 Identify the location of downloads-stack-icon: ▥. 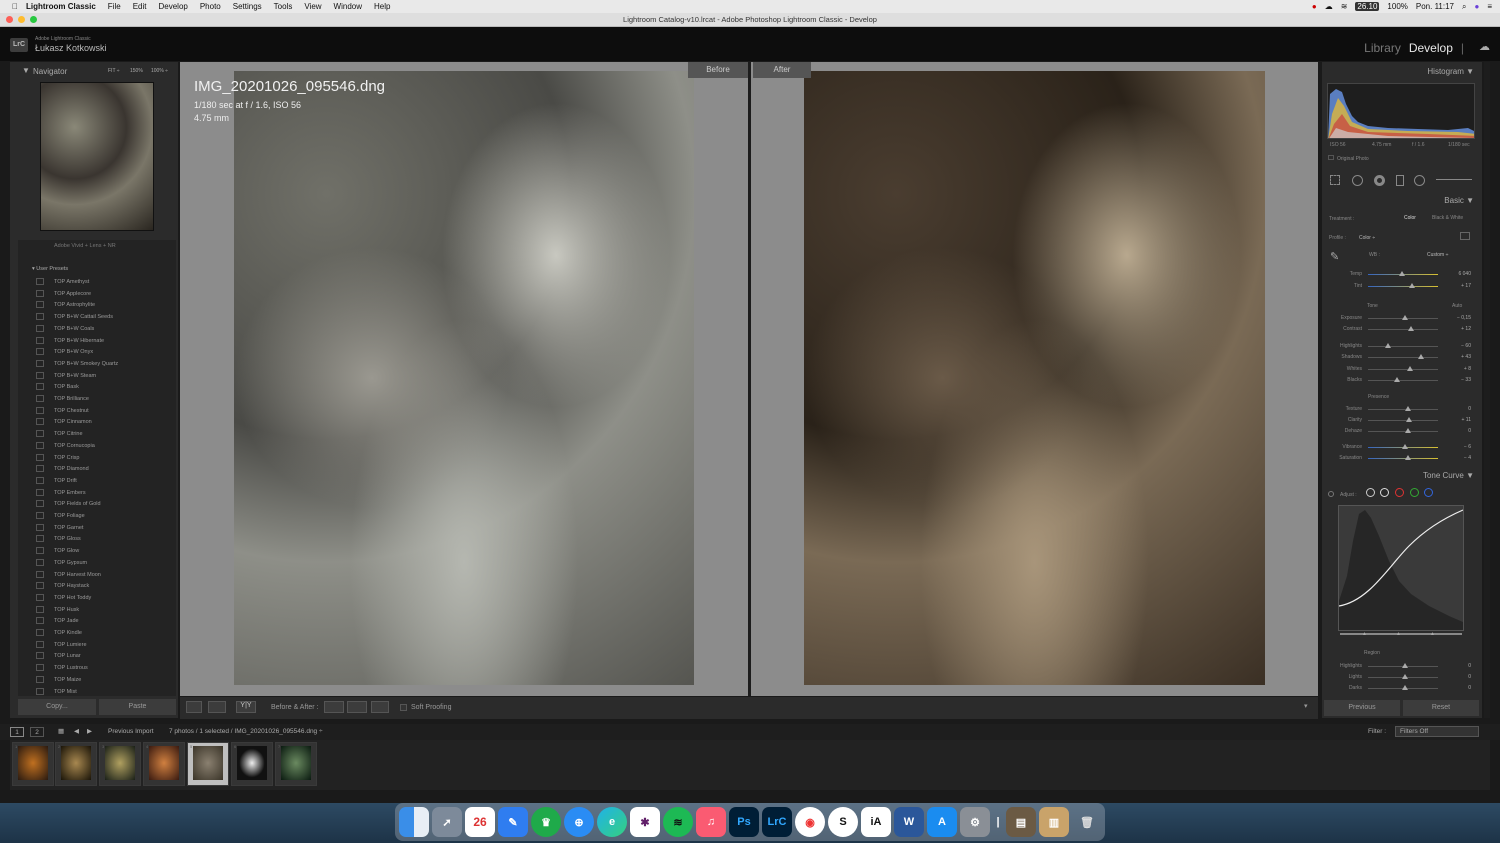
(1054, 822).